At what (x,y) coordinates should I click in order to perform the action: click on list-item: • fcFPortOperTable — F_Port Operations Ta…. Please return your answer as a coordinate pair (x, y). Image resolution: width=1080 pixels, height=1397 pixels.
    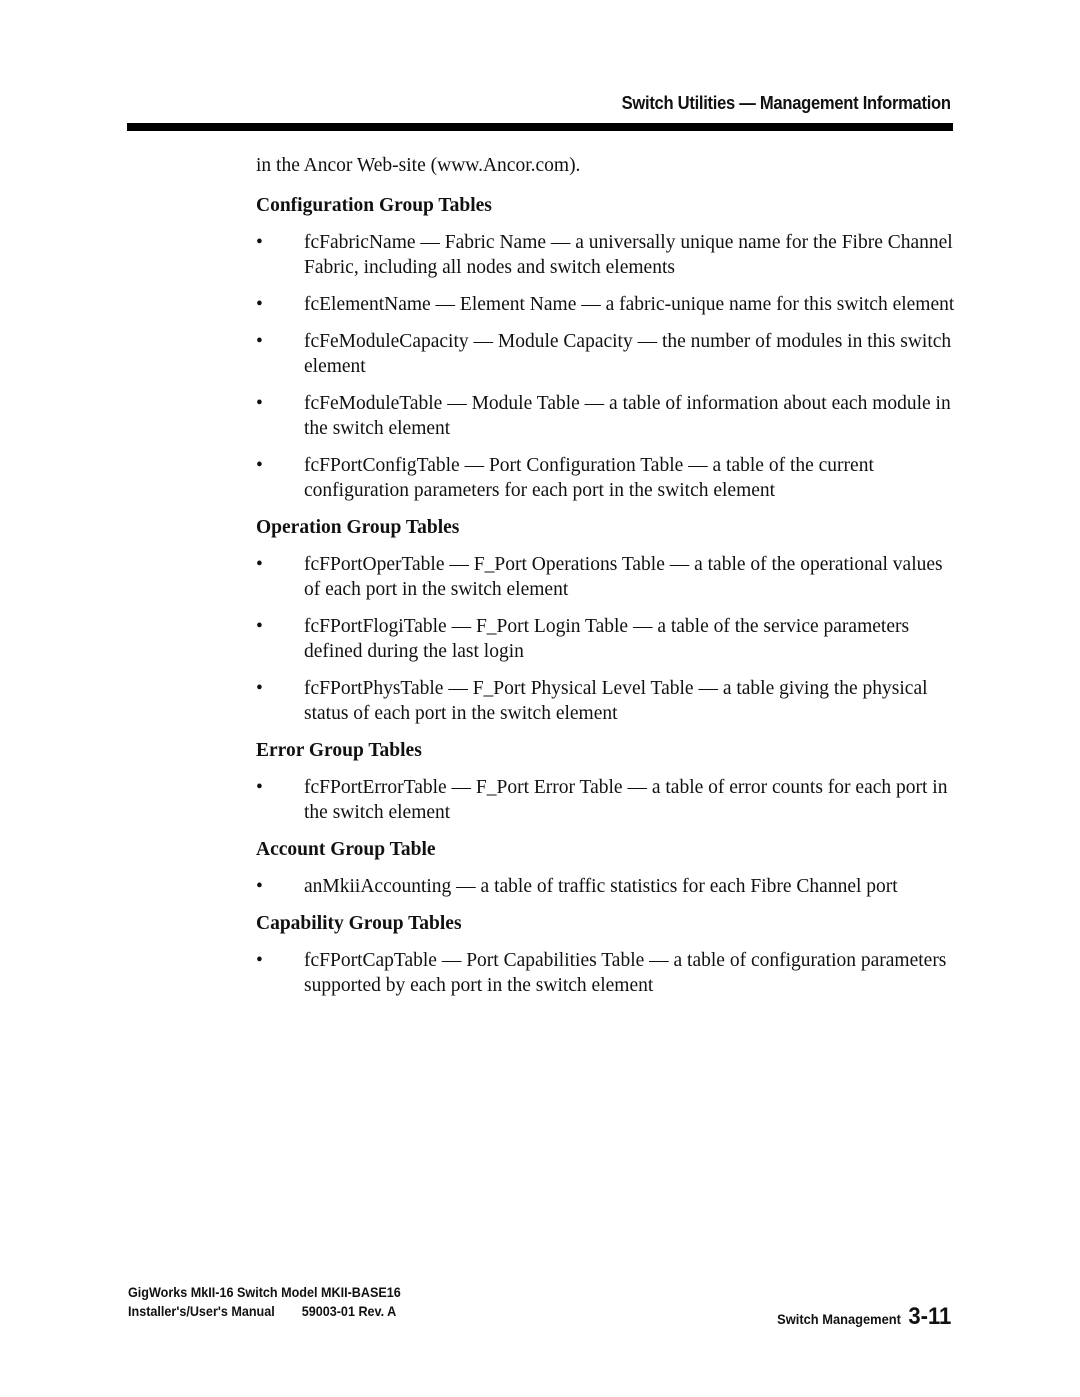
    Looking at the image, I should click on (606, 577).